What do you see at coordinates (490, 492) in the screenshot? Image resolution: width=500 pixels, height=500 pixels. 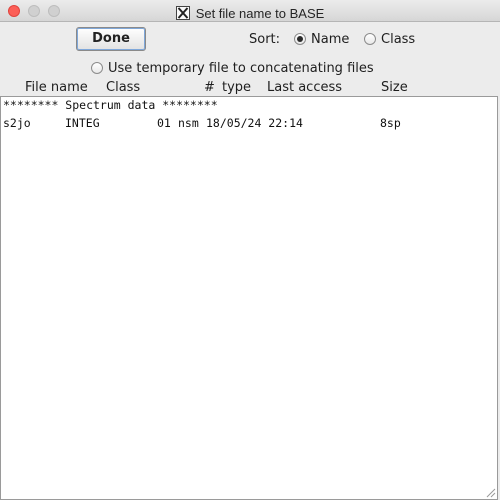 I see `resize-grip-icon` at bounding box center [490, 492].